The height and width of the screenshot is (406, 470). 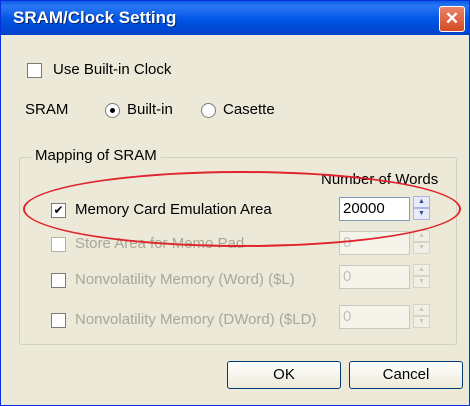 What do you see at coordinates (58, 280) in the screenshot?
I see `nonvolatile-word-checkbox` at bounding box center [58, 280].